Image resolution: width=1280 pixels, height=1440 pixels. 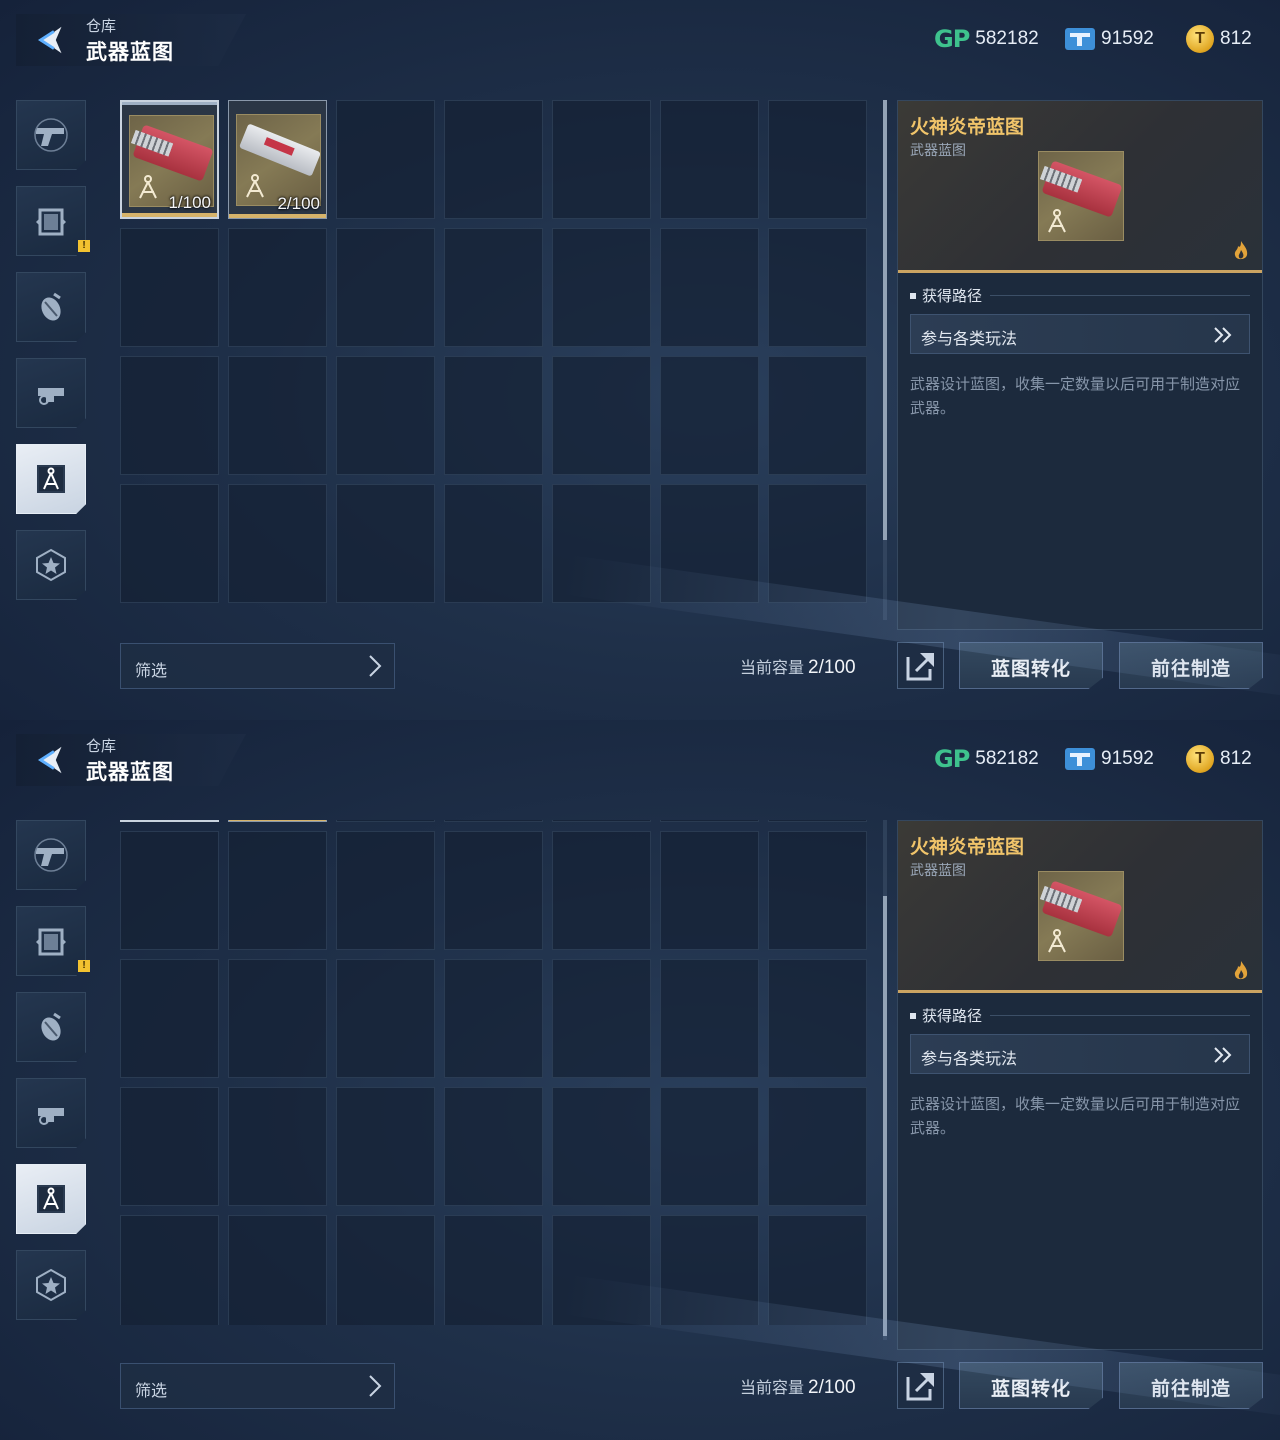 I want to click on attachment-icon, so click(x=51, y=1116).